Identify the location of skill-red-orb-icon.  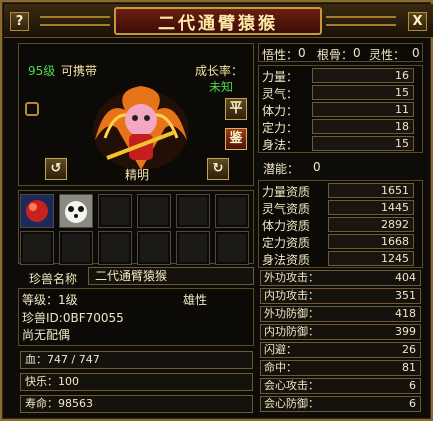
(37, 211).